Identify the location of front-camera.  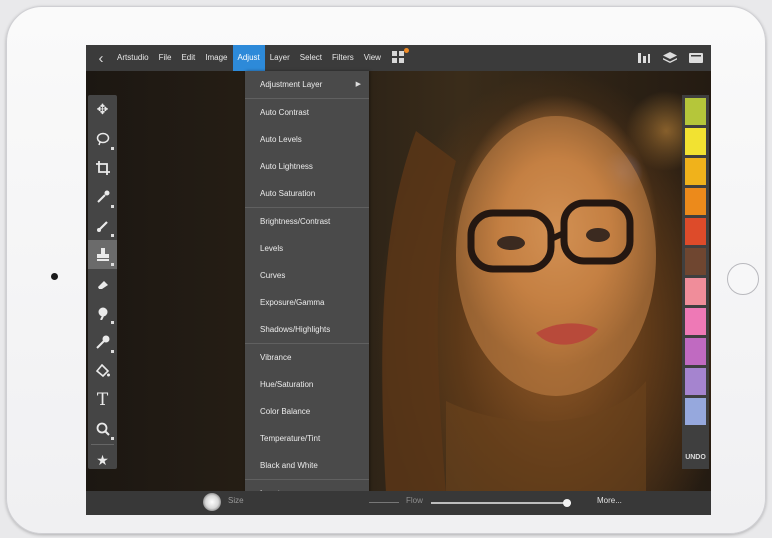
(54, 276).